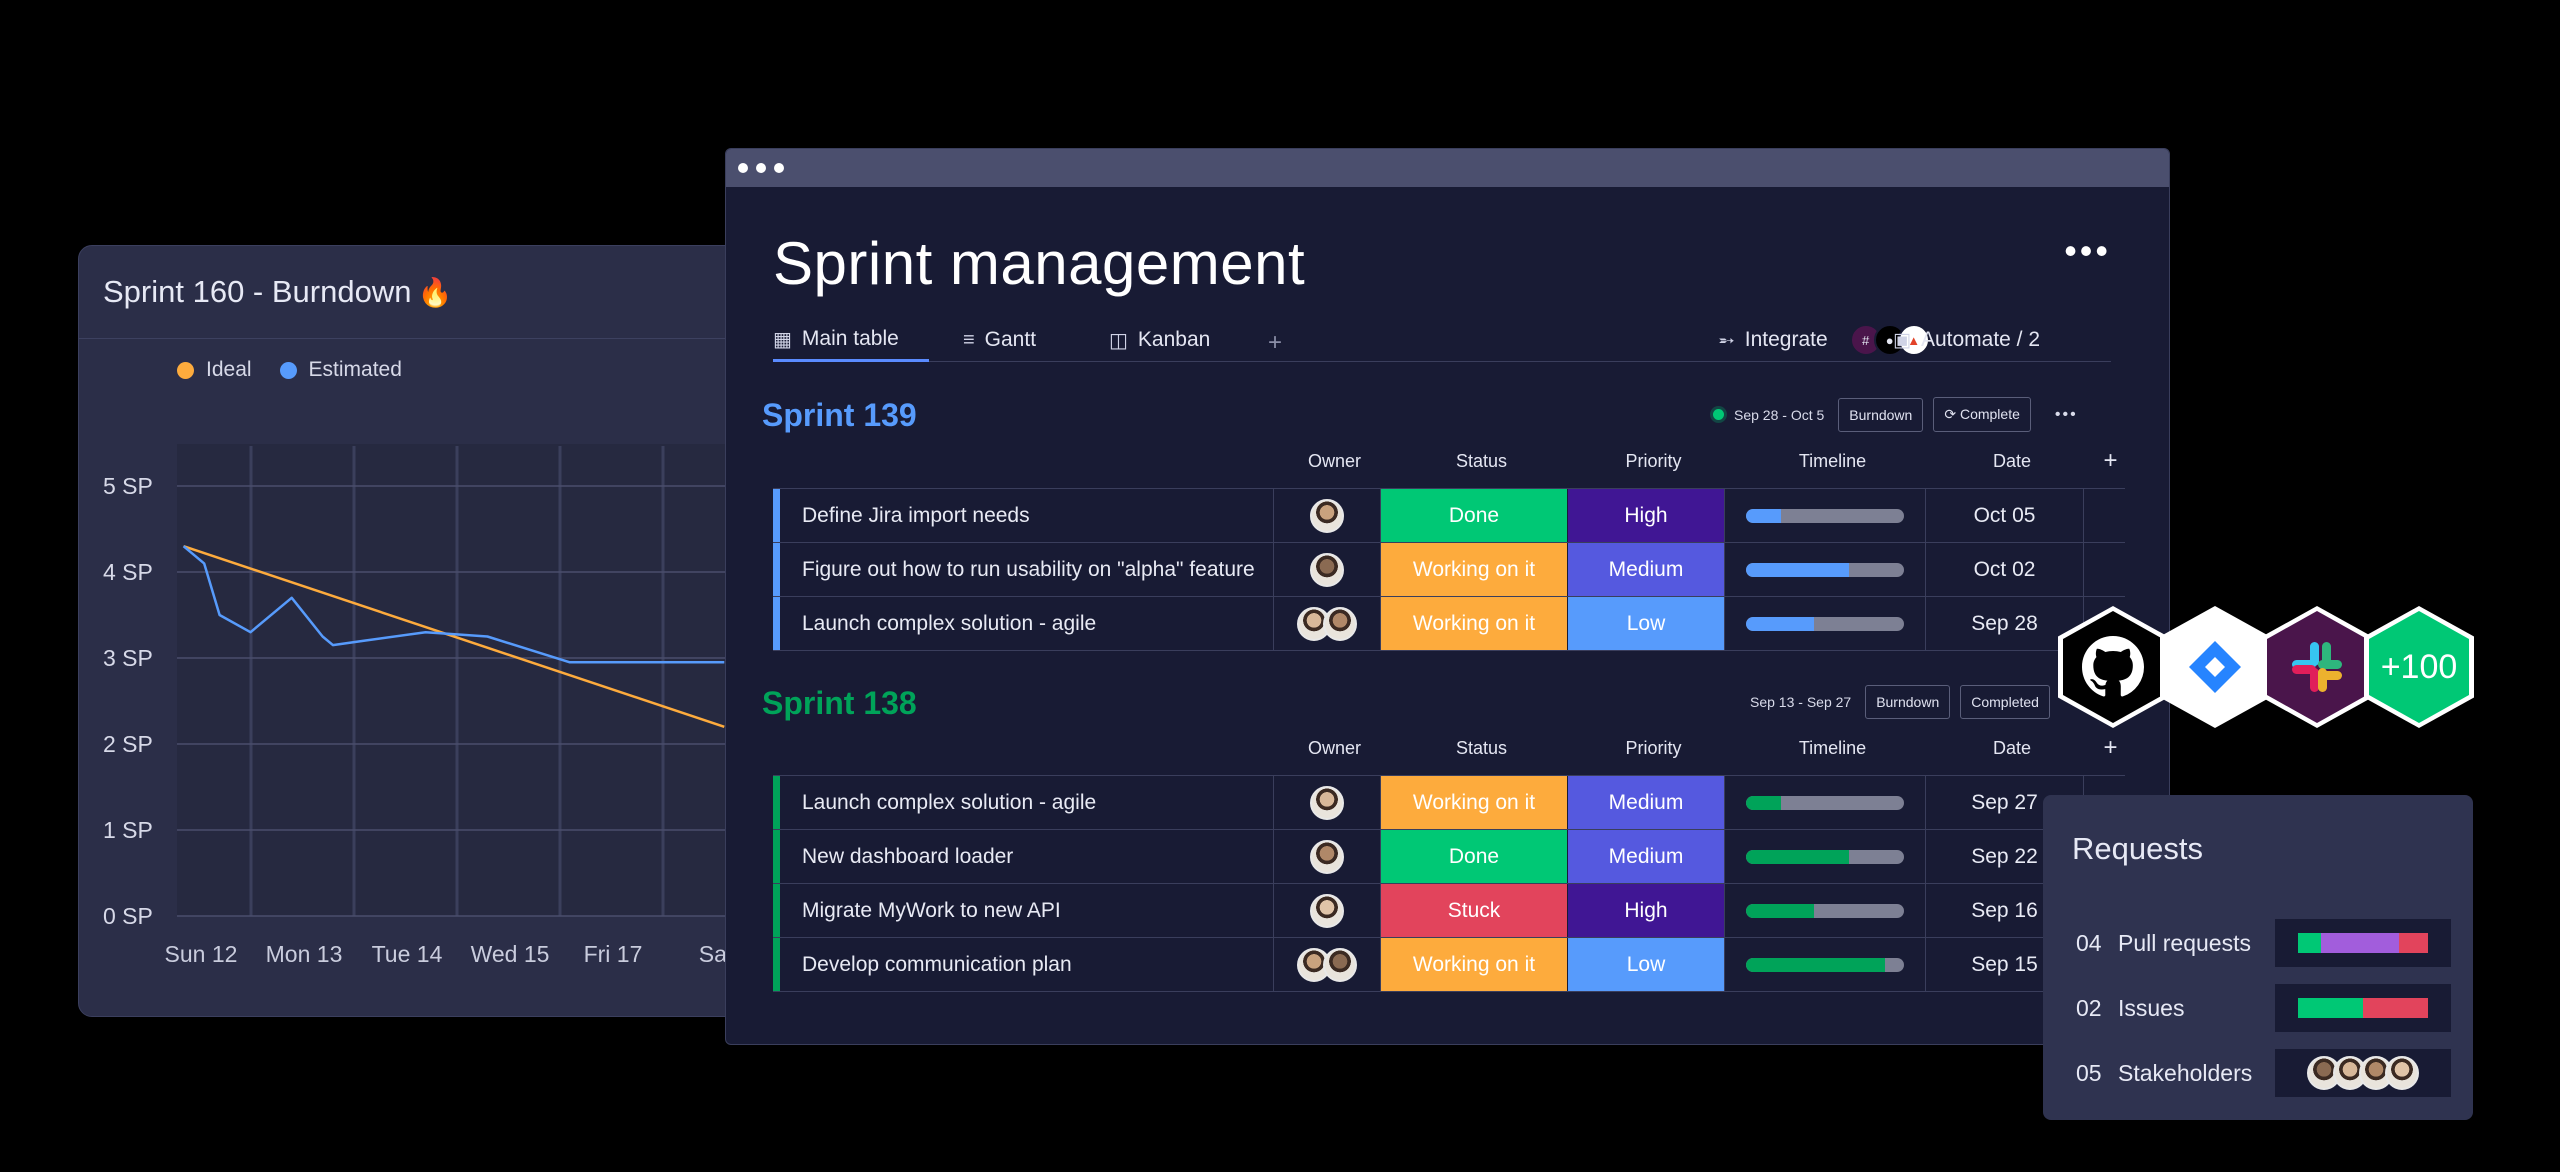 The image size is (2560, 1172). Describe the element at coordinates (214, 370) in the screenshot. I see `legend-ideal: Ideal` at that location.